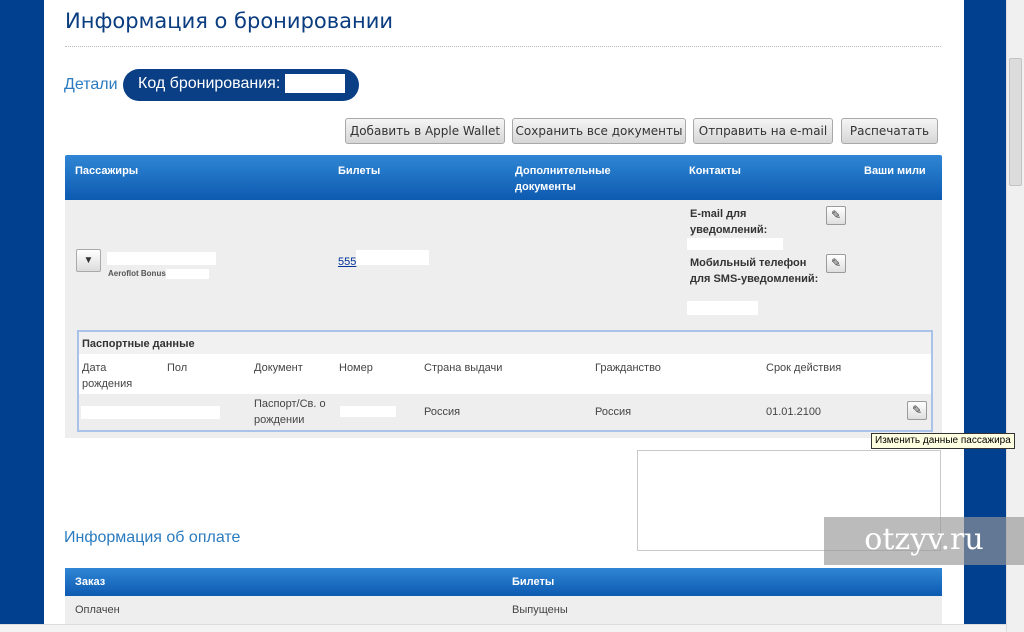 This screenshot has height=632, width=1024. What do you see at coordinates (209, 83) in the screenshot?
I see `booking-code-label: Код бронирования:` at bounding box center [209, 83].